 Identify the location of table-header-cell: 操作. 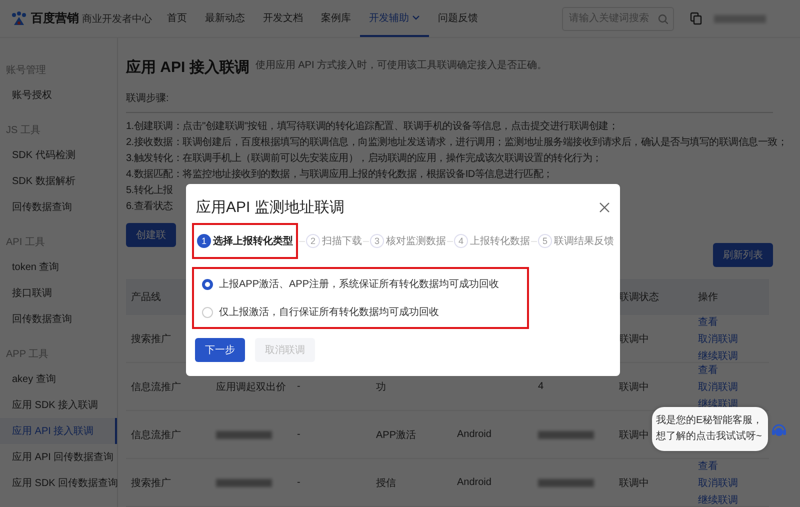
(731, 297).